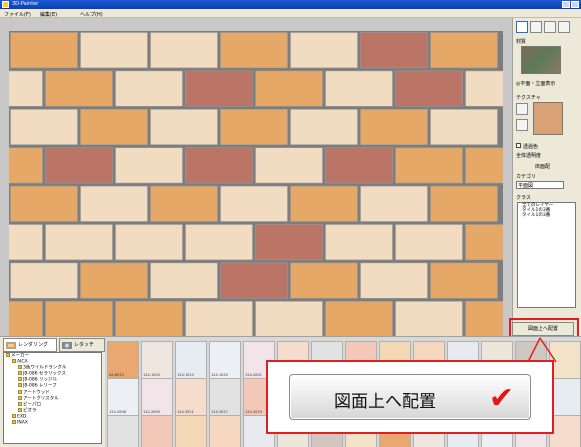 The height and width of the screenshot is (447, 581). I want to click on title-bar: 3D-Painter, so click(290, 4).